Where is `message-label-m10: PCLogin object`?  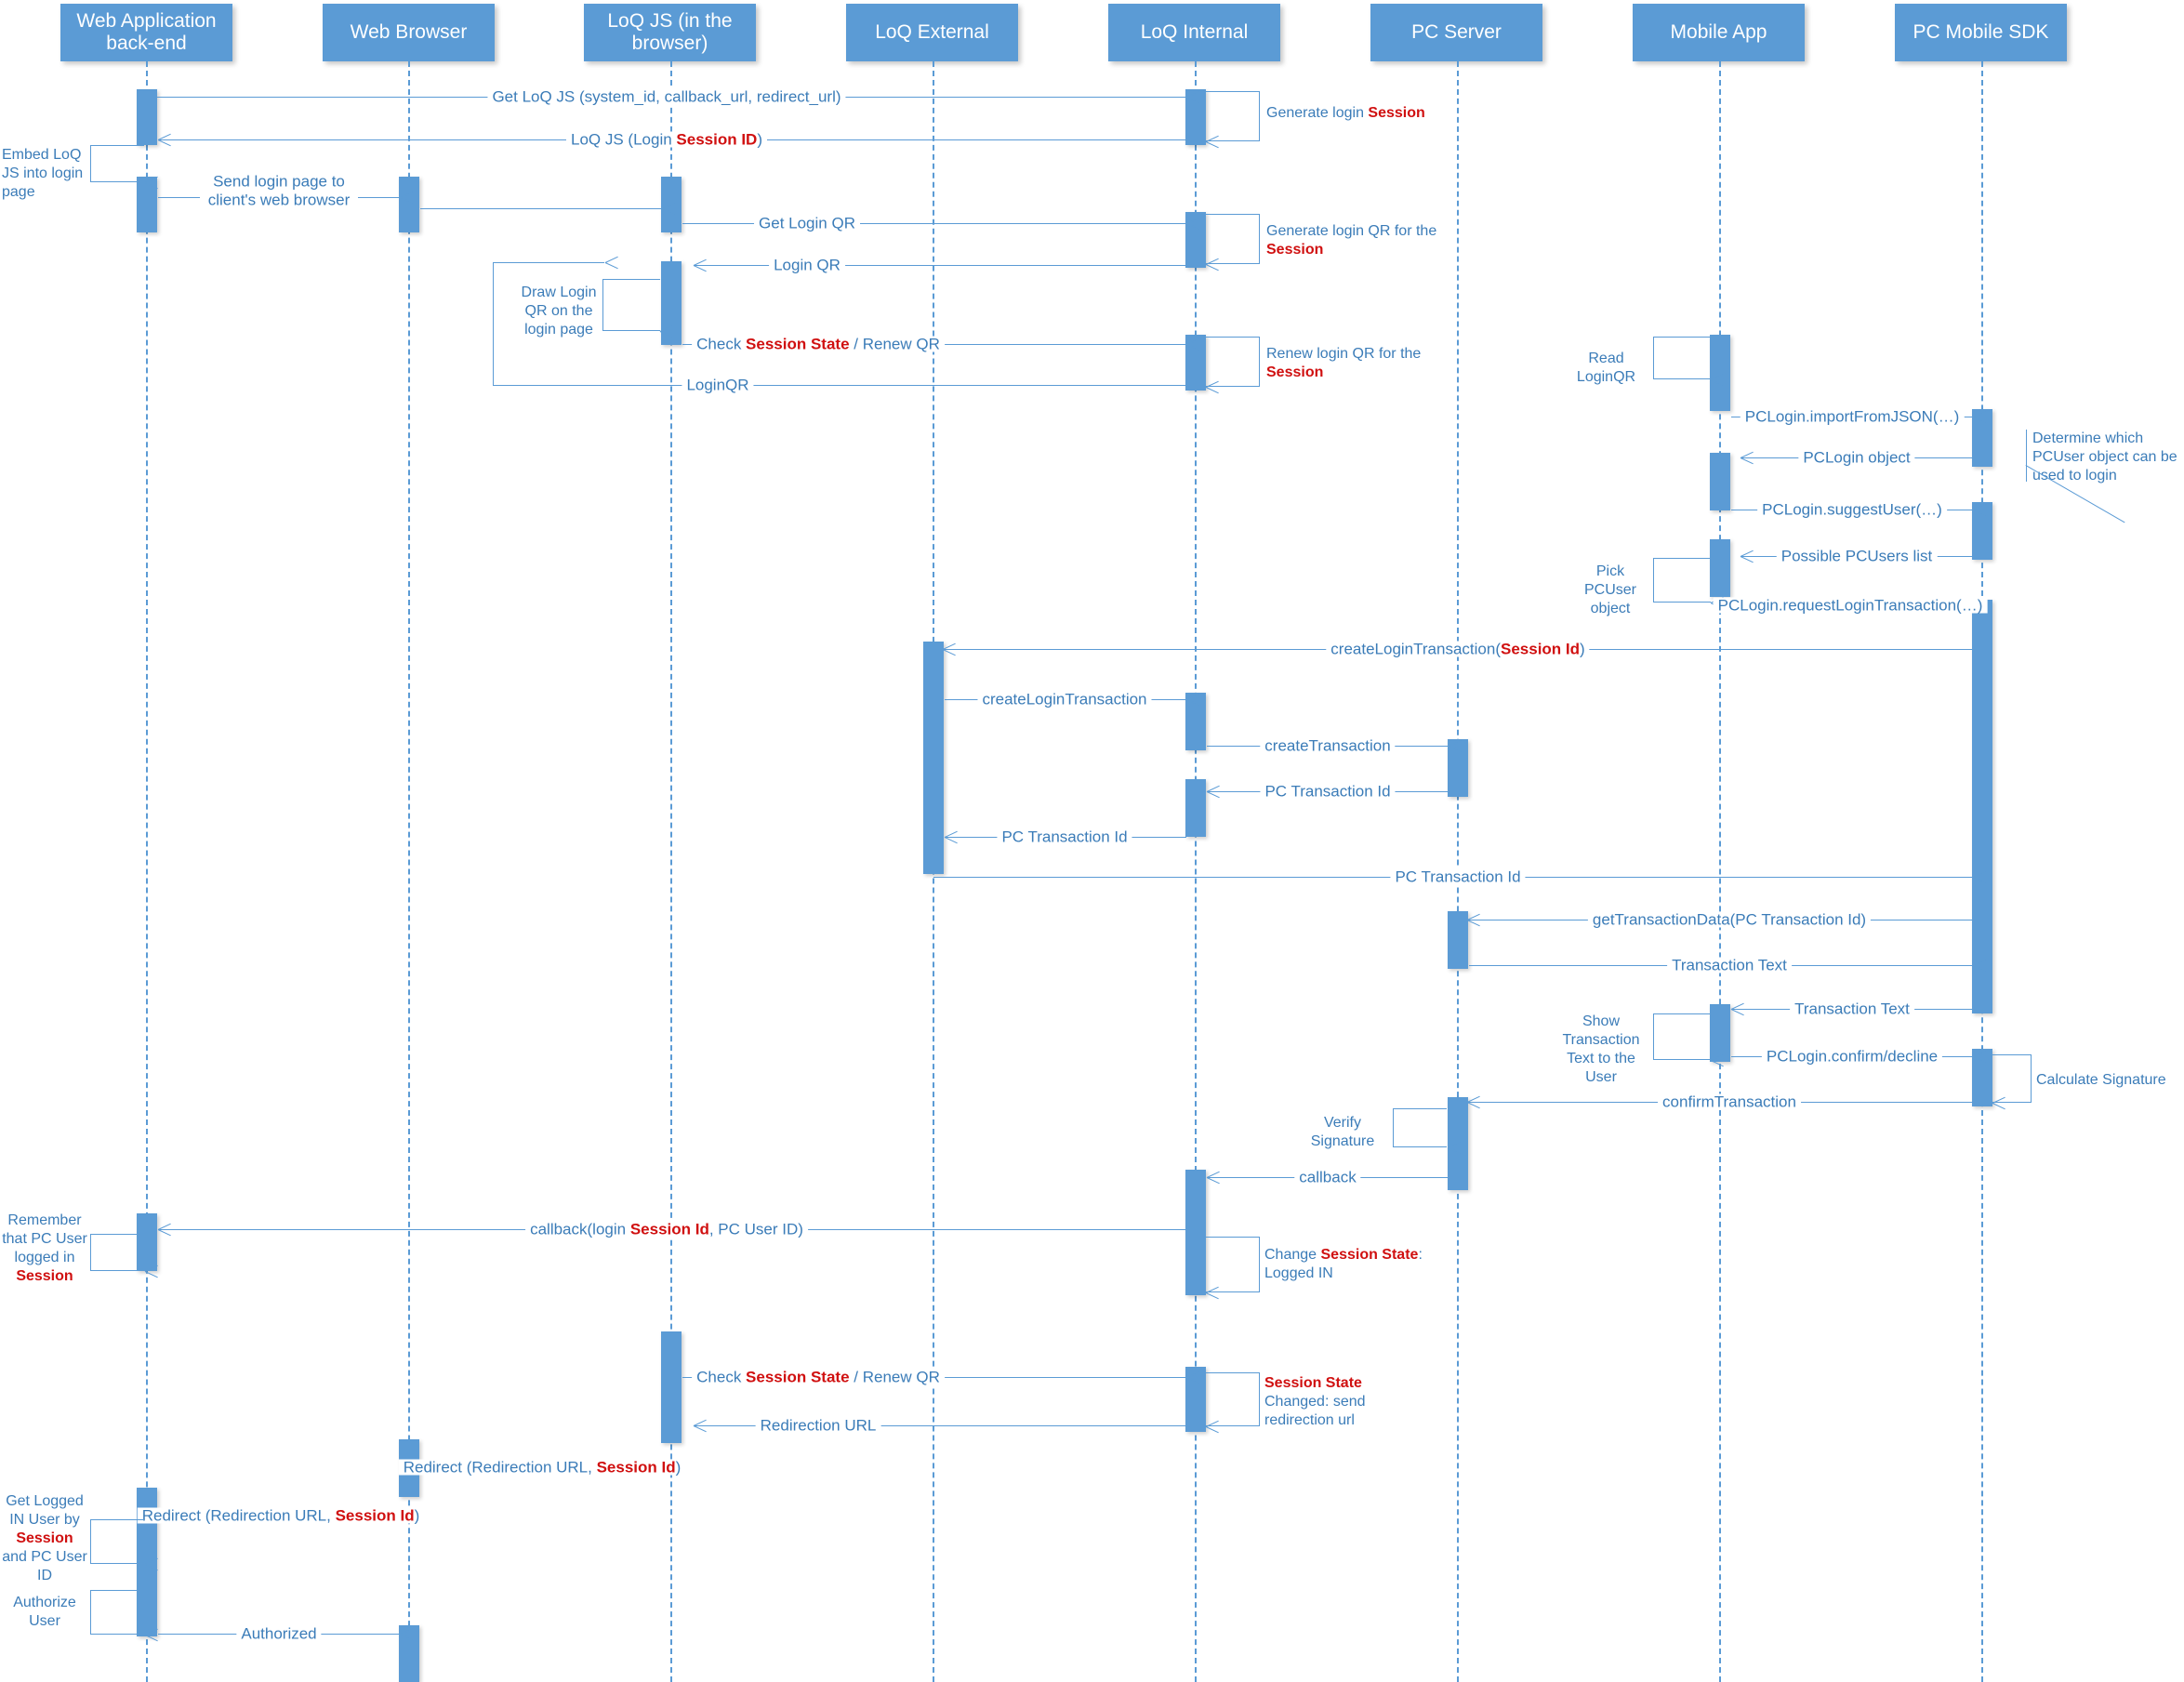 message-label-m10: PCLogin object is located at coordinates (1856, 457).